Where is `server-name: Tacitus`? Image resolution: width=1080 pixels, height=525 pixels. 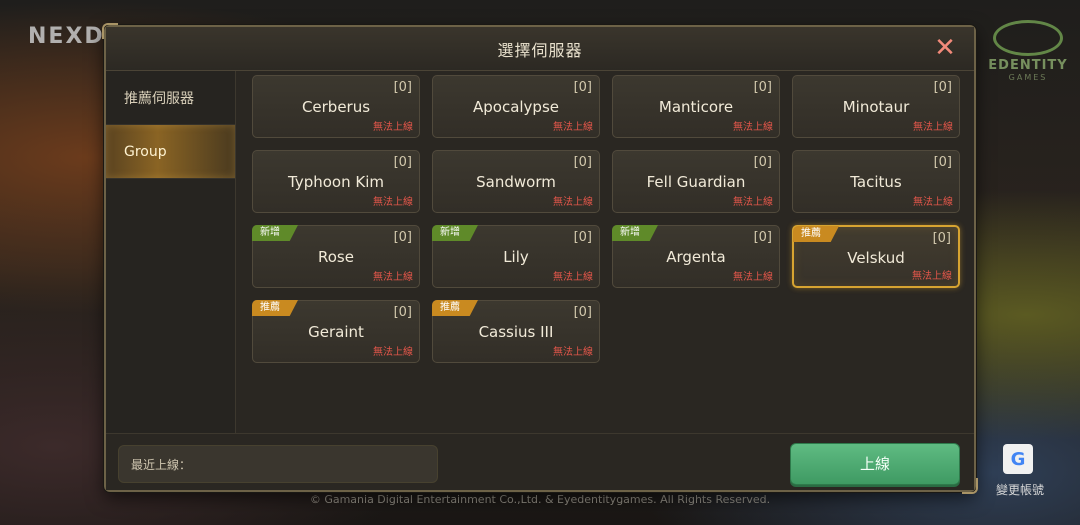 server-name: Tacitus is located at coordinates (876, 182).